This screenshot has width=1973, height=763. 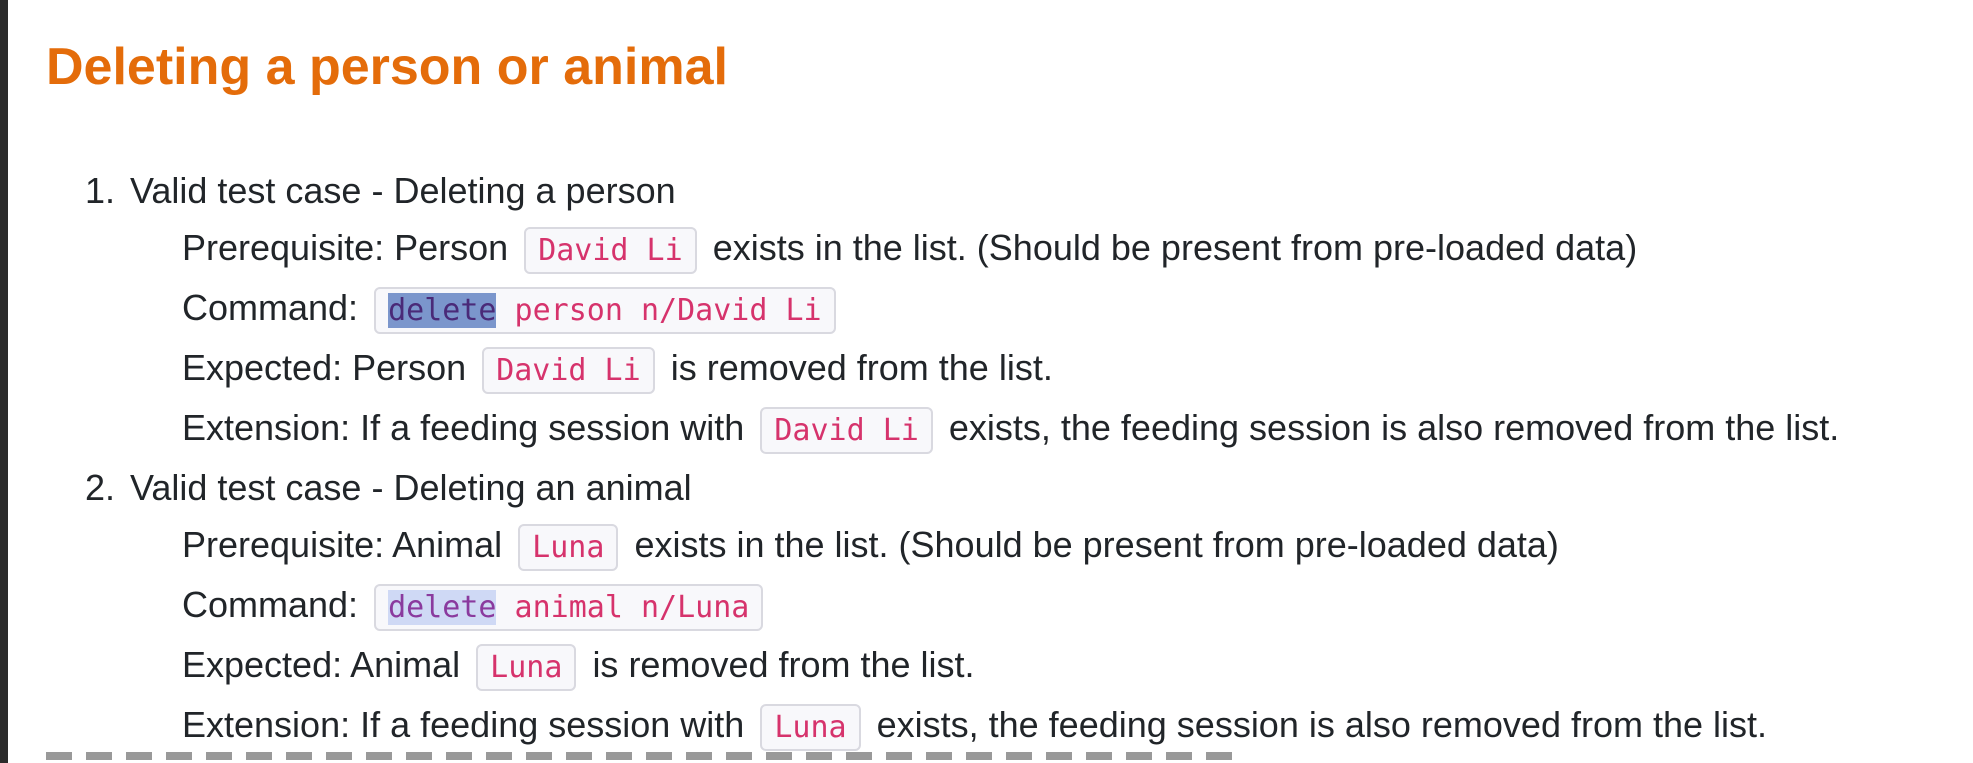 I want to click on cut-off-next-item, so click(x=796, y=757).